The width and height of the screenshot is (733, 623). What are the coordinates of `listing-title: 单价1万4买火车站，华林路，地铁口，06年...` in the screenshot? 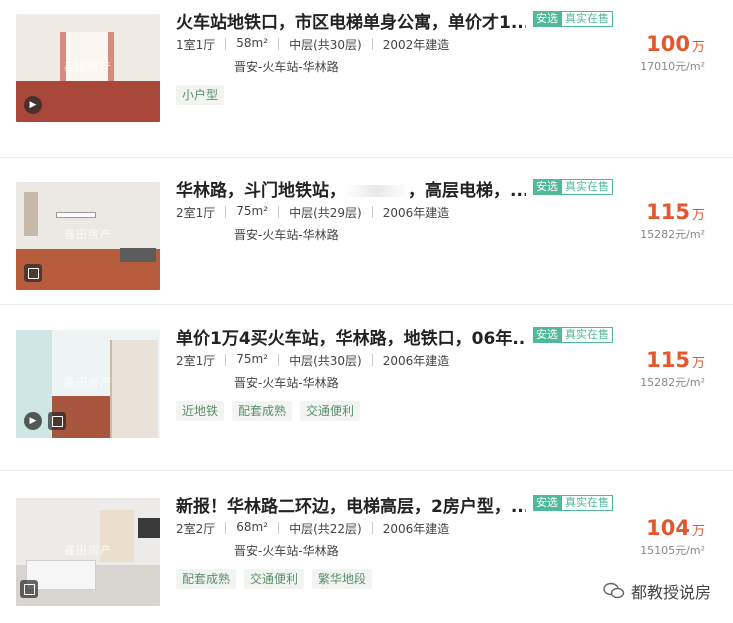 It's located at (351, 336).